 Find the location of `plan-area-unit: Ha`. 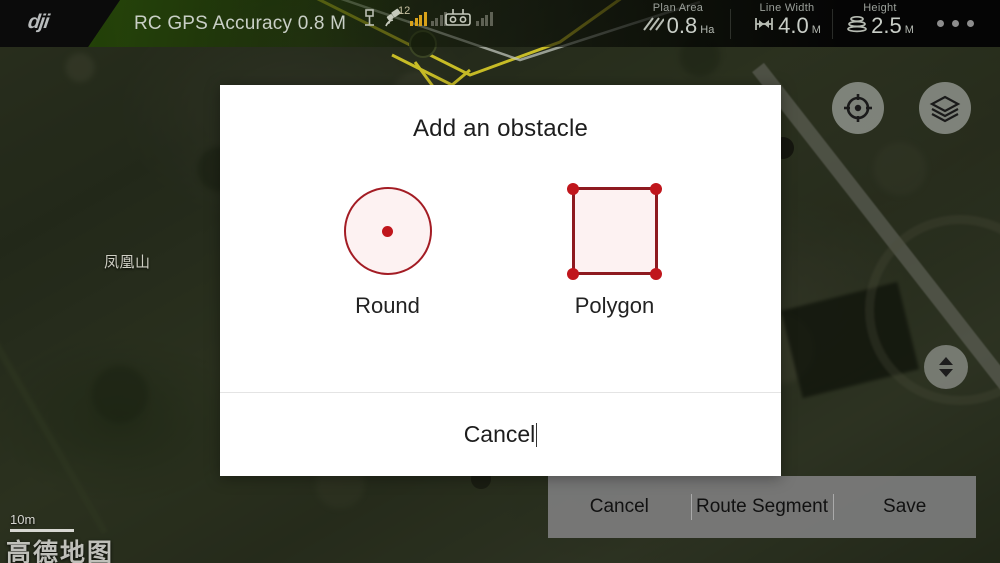

plan-area-unit: Ha is located at coordinates (707, 30).